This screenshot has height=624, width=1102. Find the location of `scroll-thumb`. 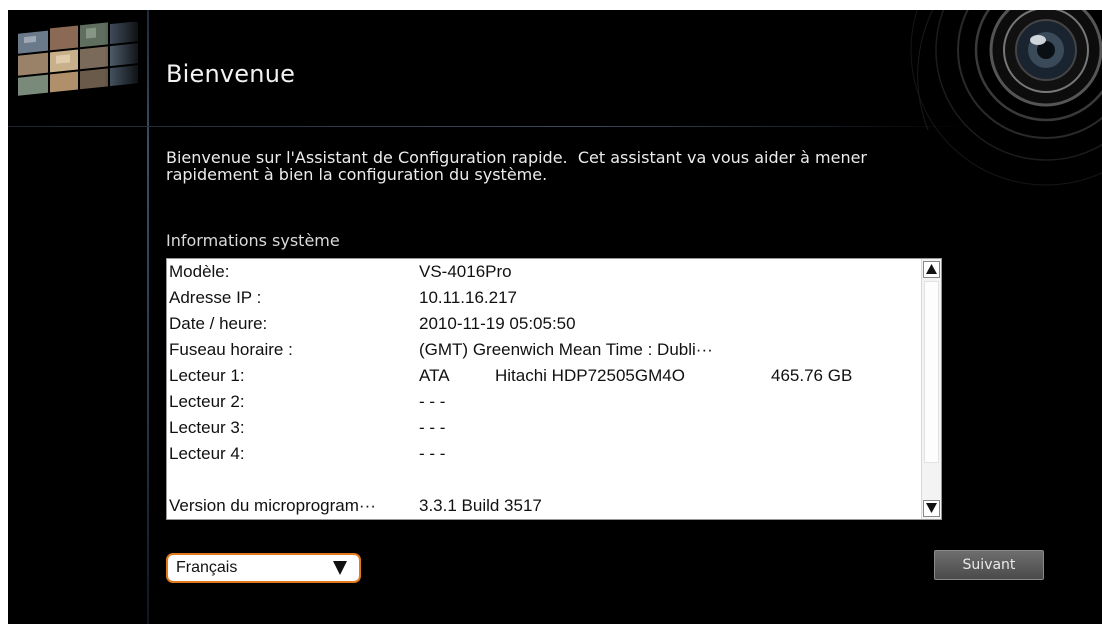

scroll-thumb is located at coordinates (931, 372).